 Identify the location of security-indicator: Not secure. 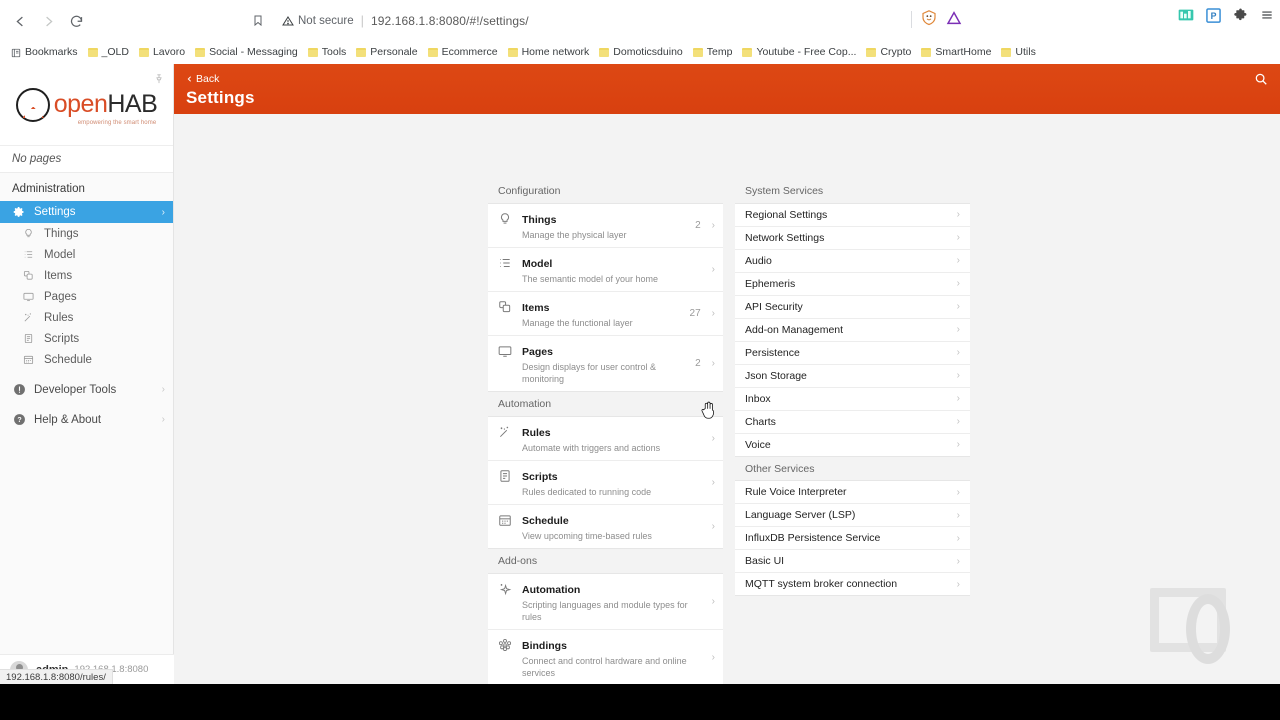
(318, 21).